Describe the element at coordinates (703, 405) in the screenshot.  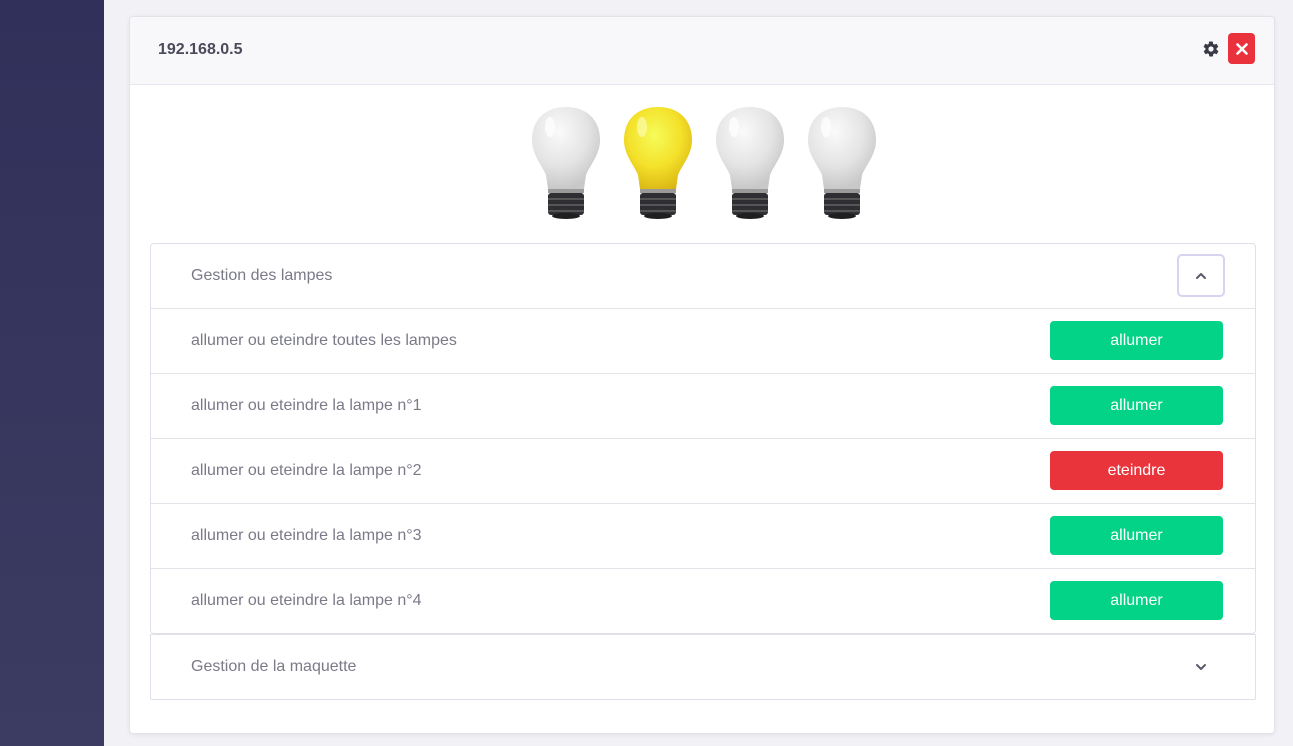
I see `lamp-row-1: allumer ou eteindre la lampe n°1 allumer` at that location.